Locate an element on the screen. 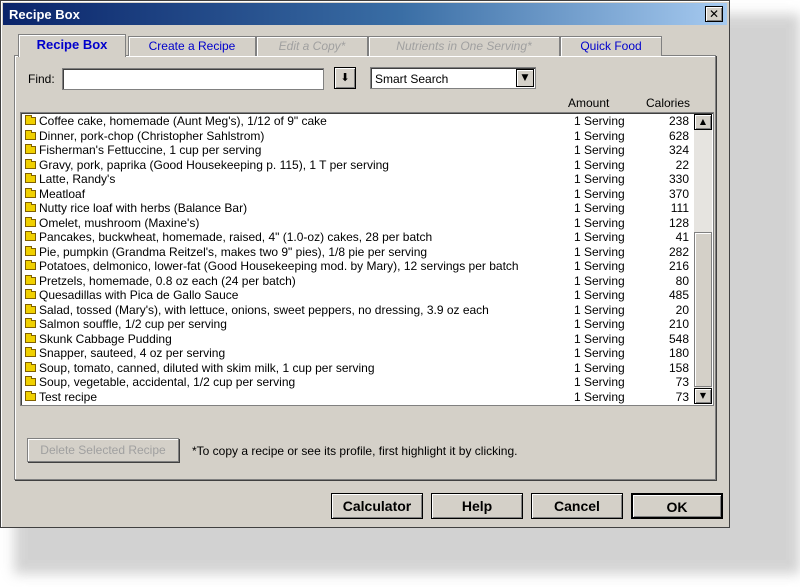 This screenshot has width=800, height=587. calculator-button: Calculator is located at coordinates (377, 506).